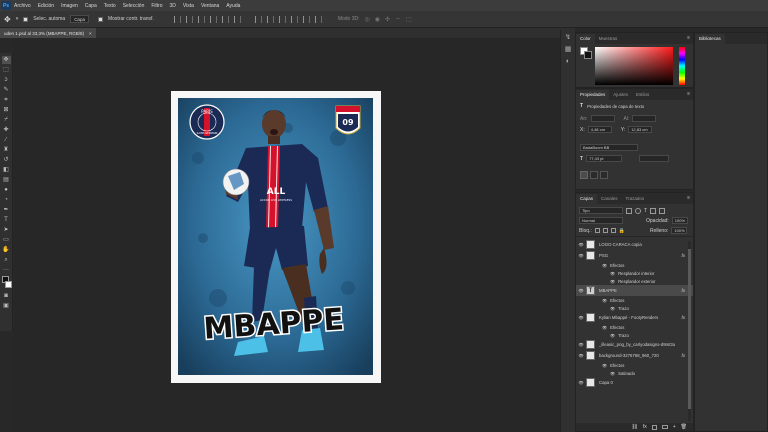 The width and height of the screenshot is (768, 432). I want to click on adjustments-panel-icon: ◐, so click(568, 61).